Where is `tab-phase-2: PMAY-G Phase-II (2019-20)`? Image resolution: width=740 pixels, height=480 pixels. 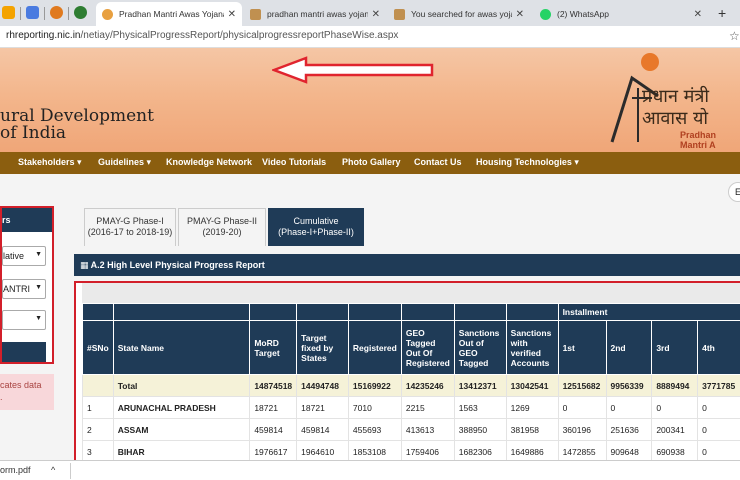 tab-phase-2: PMAY-G Phase-II (2019-20) is located at coordinates (222, 227).